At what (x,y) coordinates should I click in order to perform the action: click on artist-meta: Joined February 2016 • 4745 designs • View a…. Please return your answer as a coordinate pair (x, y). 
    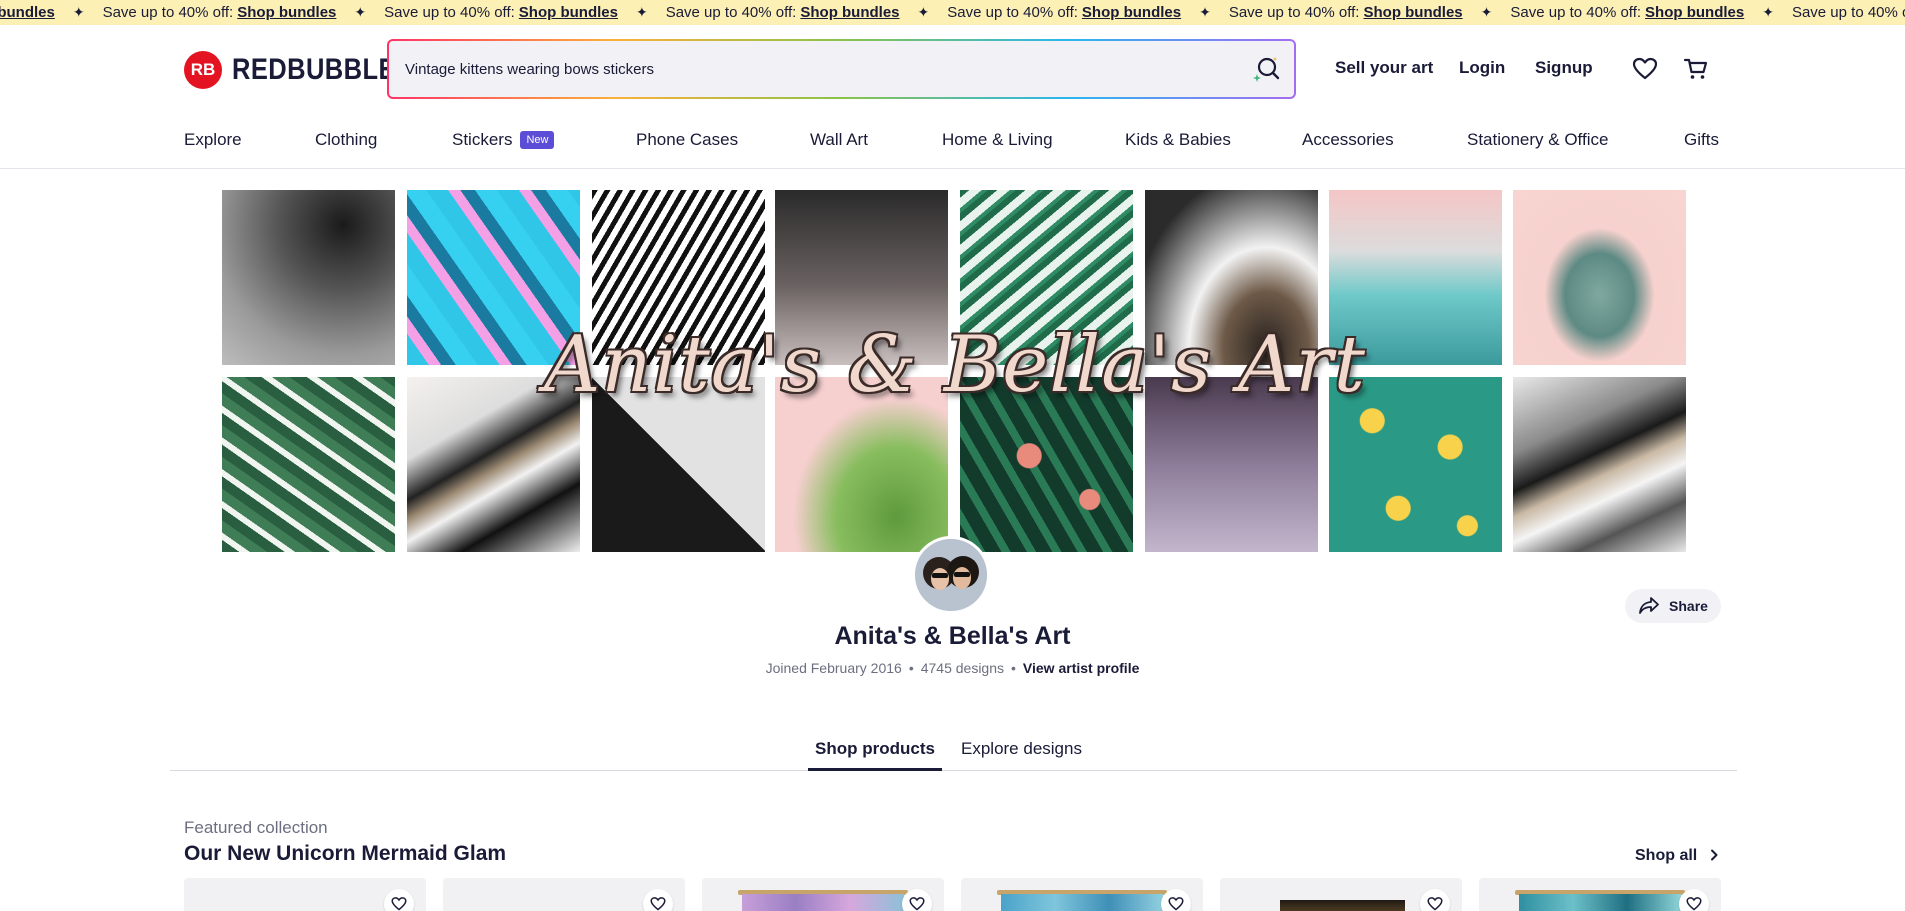
    Looking at the image, I should click on (952, 668).